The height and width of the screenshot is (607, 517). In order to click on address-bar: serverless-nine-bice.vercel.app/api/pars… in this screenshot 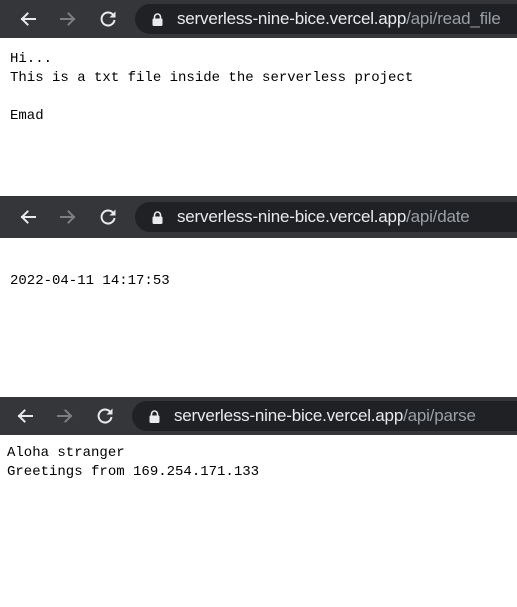, I will do `click(324, 416)`.